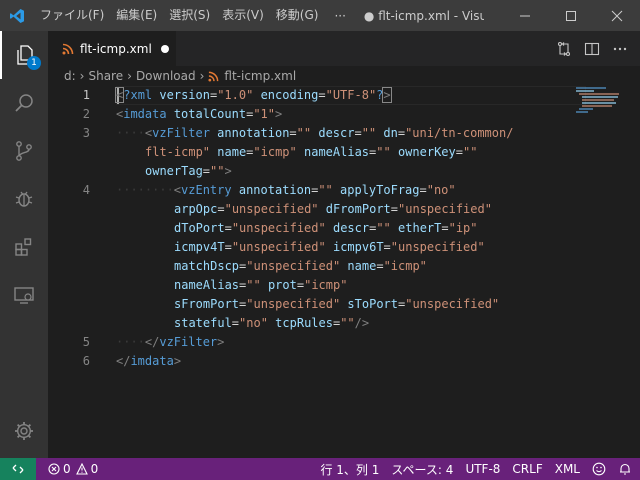 This screenshot has width=640, height=480. What do you see at coordinates (527, 469) in the screenshot?
I see `eol-status: CRLF` at bounding box center [527, 469].